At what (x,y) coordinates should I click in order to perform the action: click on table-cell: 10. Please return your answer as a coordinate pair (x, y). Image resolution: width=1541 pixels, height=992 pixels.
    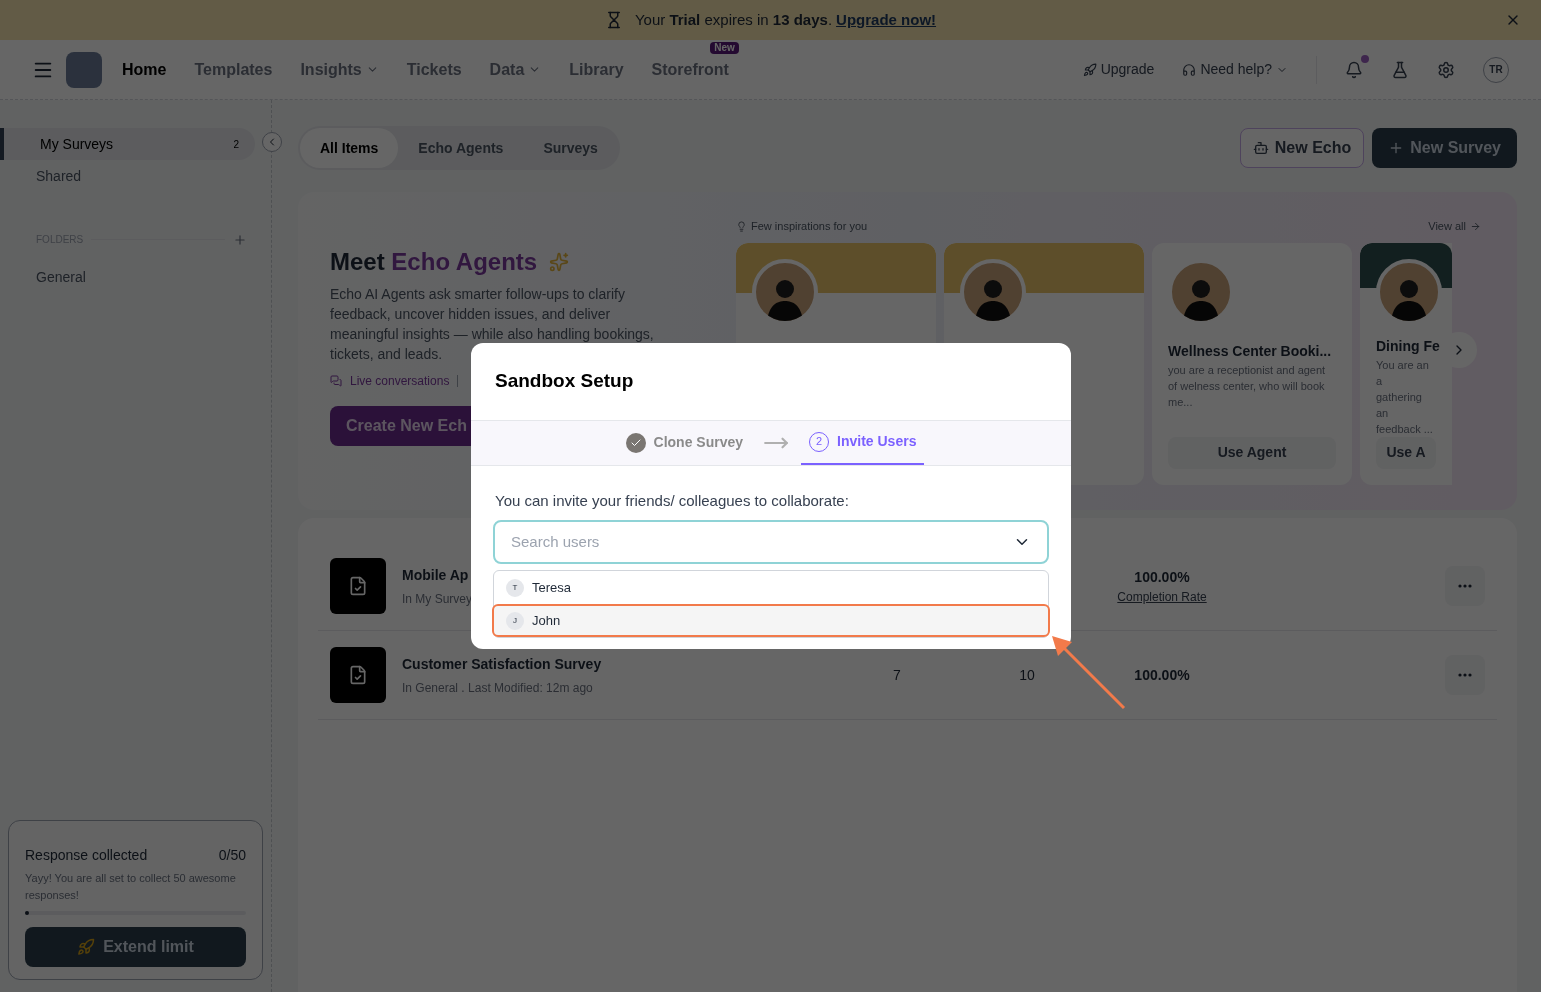
    Looking at the image, I should click on (1027, 675).